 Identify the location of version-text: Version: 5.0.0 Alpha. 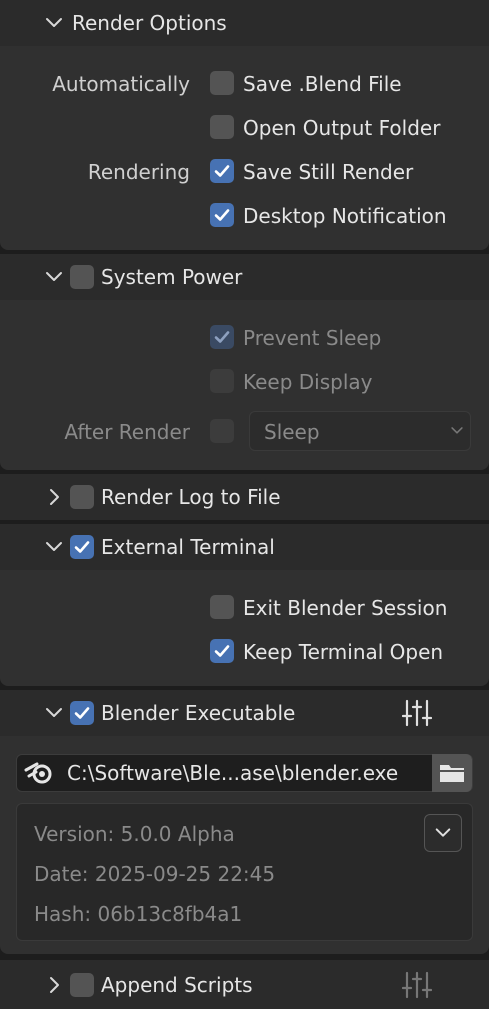
(134, 834).